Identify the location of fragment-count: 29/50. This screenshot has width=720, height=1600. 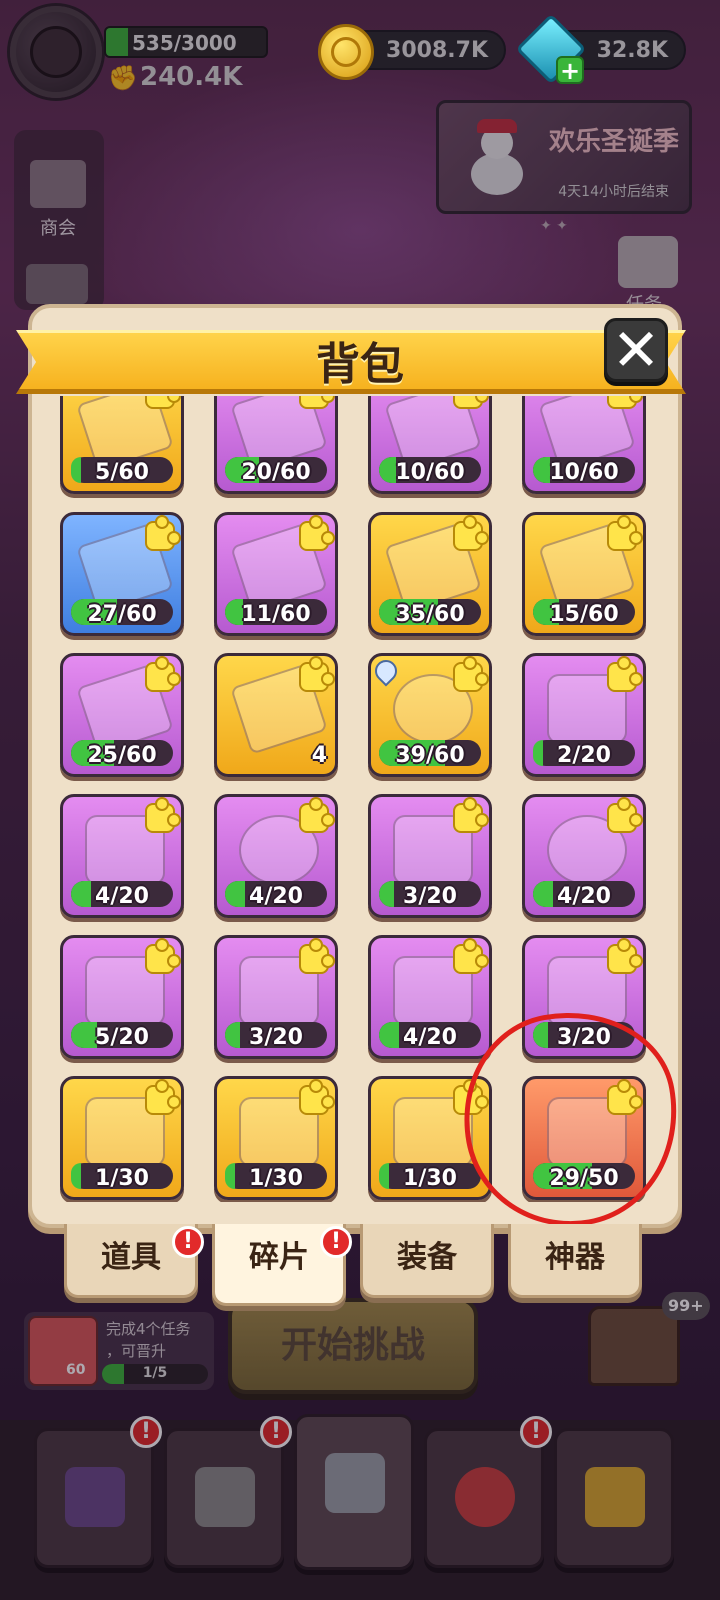
(584, 1178).